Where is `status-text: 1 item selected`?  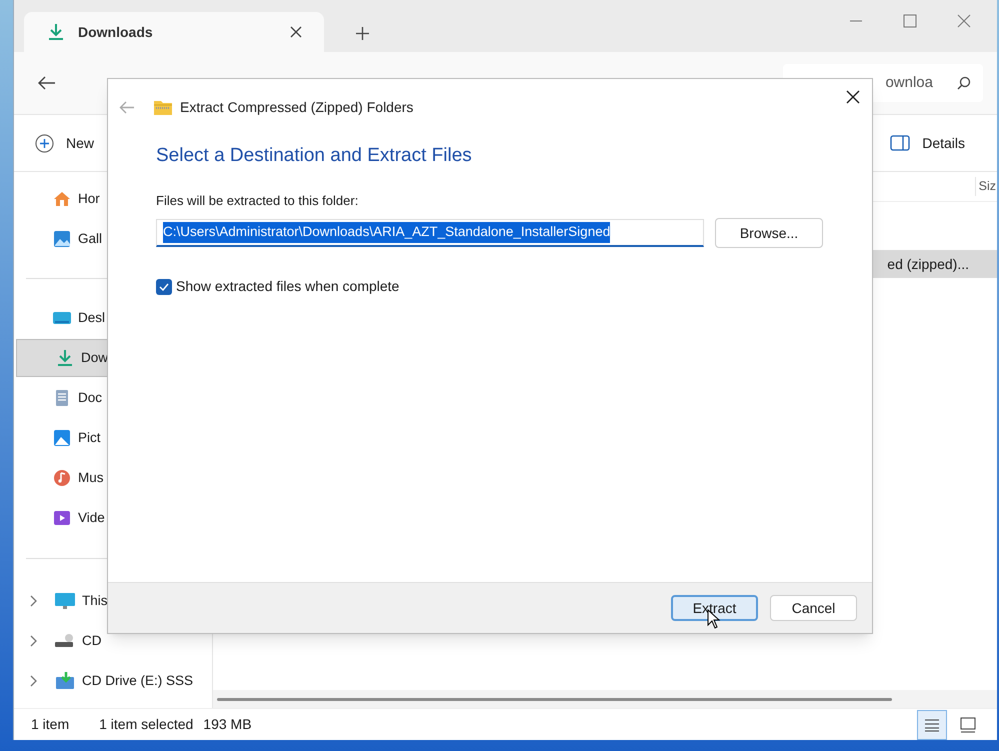
status-text: 1 item selected is located at coordinates (146, 724).